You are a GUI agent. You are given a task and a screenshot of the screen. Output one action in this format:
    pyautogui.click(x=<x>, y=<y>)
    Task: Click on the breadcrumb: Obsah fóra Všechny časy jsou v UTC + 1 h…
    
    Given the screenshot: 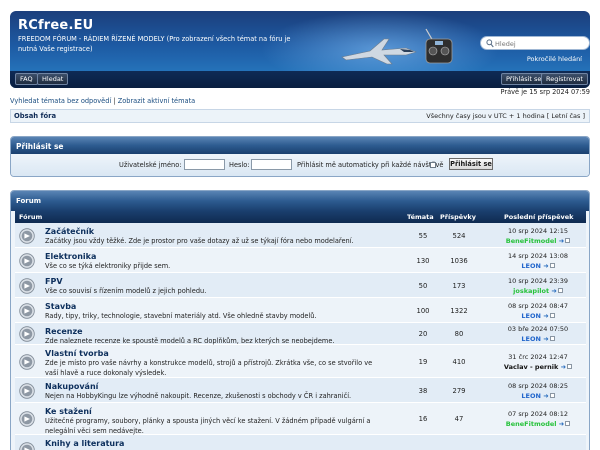 What is the action you would take?
    pyautogui.click(x=300, y=116)
    